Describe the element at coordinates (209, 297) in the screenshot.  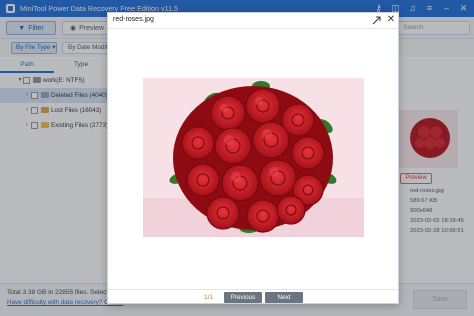
I see `page-indicator: 1/1` at that location.